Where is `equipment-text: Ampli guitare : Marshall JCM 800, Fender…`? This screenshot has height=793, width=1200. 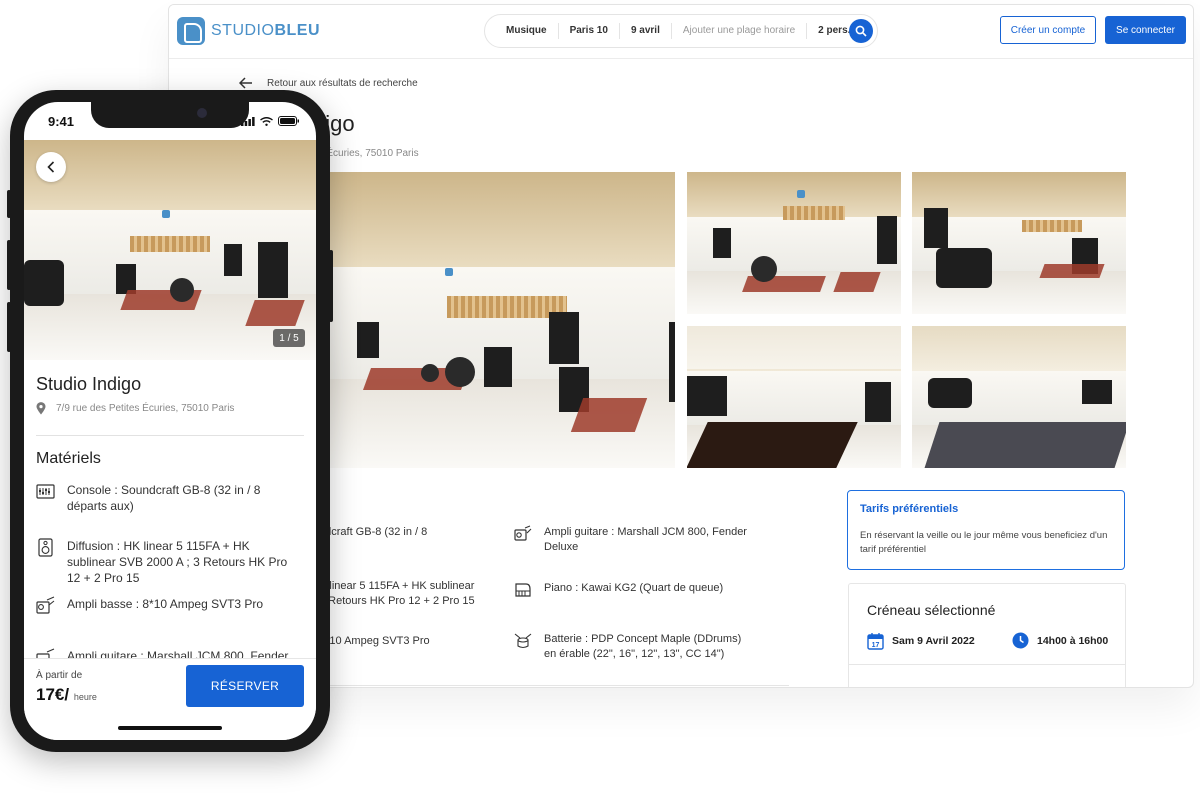 equipment-text: Ampli guitare : Marshall JCM 800, Fender… is located at coordinates (645, 539).